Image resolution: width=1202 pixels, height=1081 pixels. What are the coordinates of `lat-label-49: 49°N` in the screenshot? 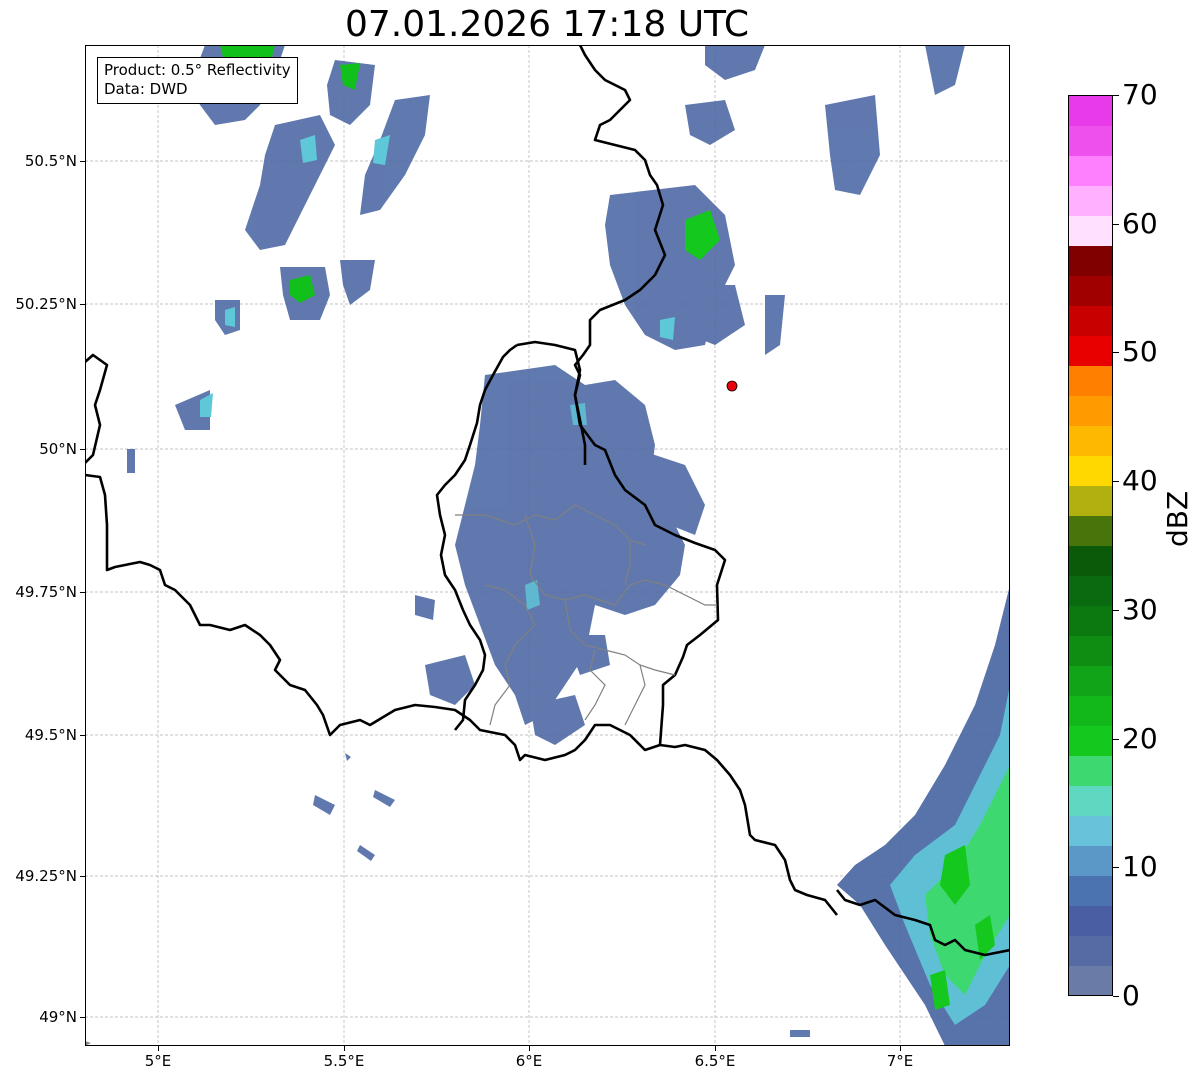 It's located at (58, 1017).